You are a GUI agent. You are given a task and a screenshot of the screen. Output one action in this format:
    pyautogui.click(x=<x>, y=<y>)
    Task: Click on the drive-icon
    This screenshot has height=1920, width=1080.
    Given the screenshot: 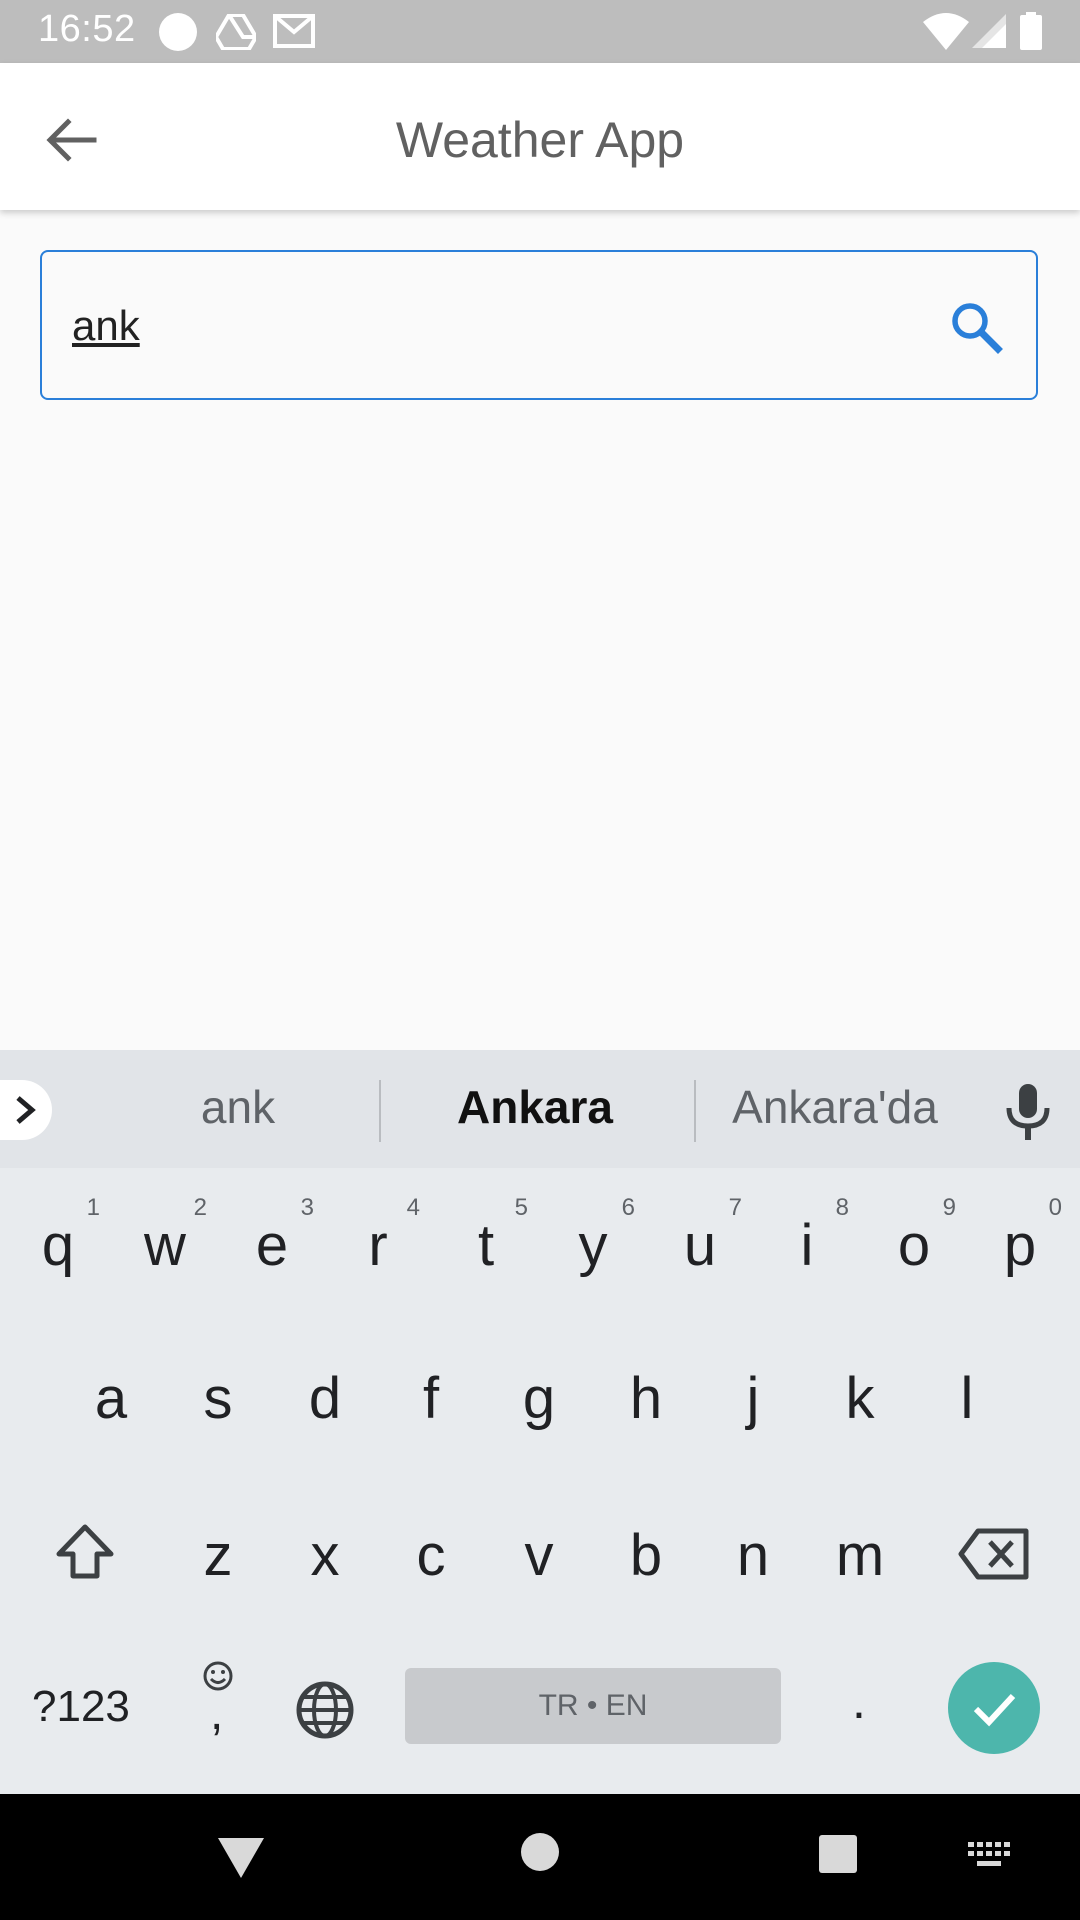 What is the action you would take?
    pyautogui.click(x=236, y=32)
    